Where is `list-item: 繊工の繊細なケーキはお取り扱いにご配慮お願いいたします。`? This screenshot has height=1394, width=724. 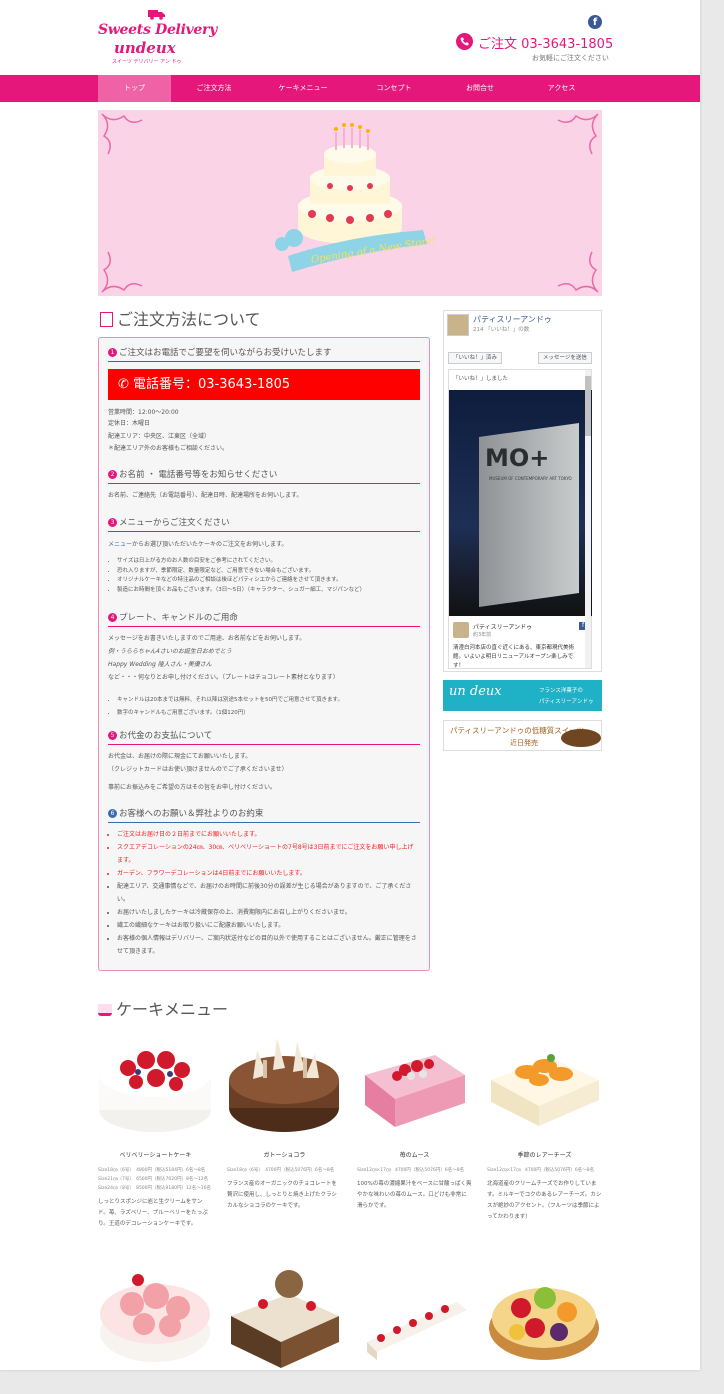
list-item: 繊工の繊細なケーキはお取り扱いにご配慮お願いいたします。 is located at coordinates (267, 925).